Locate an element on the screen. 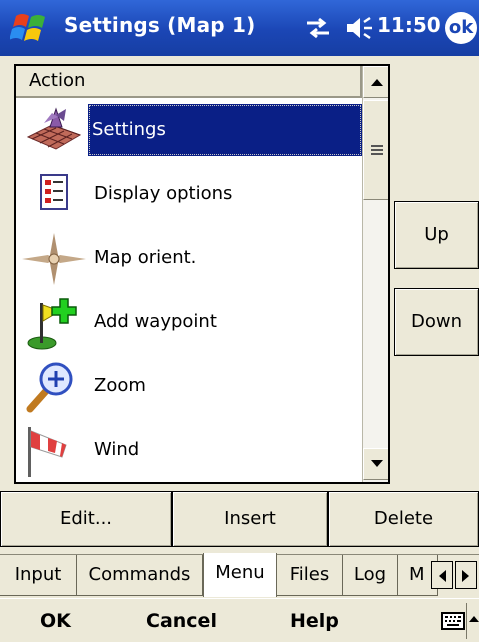 The image size is (479, 642). list-item-label: Zoom is located at coordinates (120, 385).